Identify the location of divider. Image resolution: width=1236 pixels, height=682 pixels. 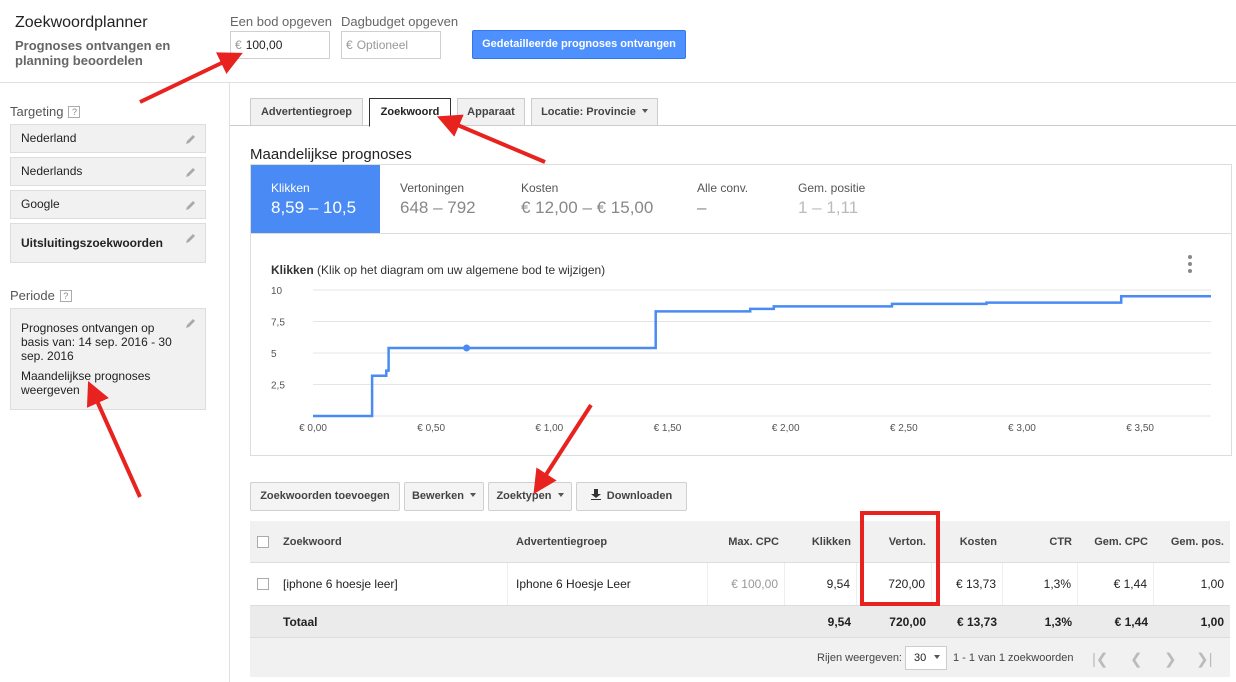
(741, 233).